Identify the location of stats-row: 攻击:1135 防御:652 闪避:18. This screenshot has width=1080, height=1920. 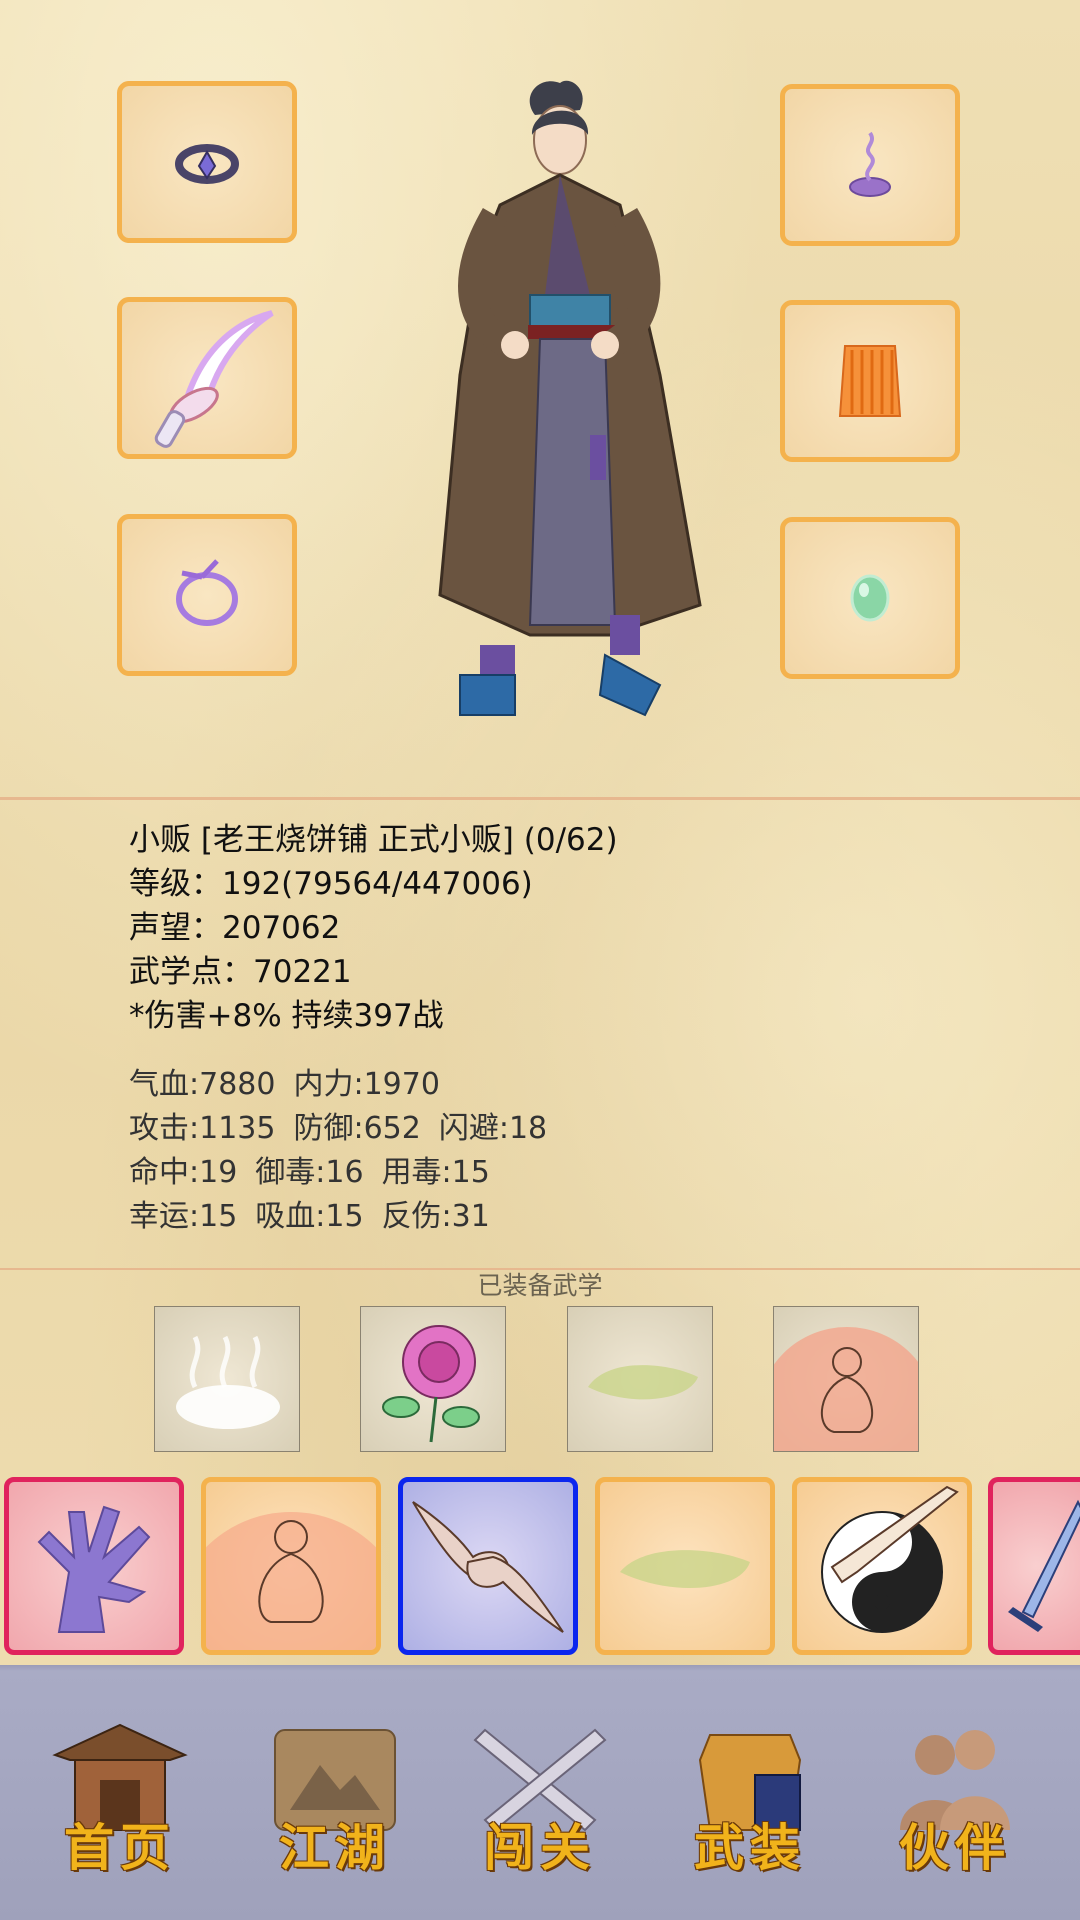
(347, 1129).